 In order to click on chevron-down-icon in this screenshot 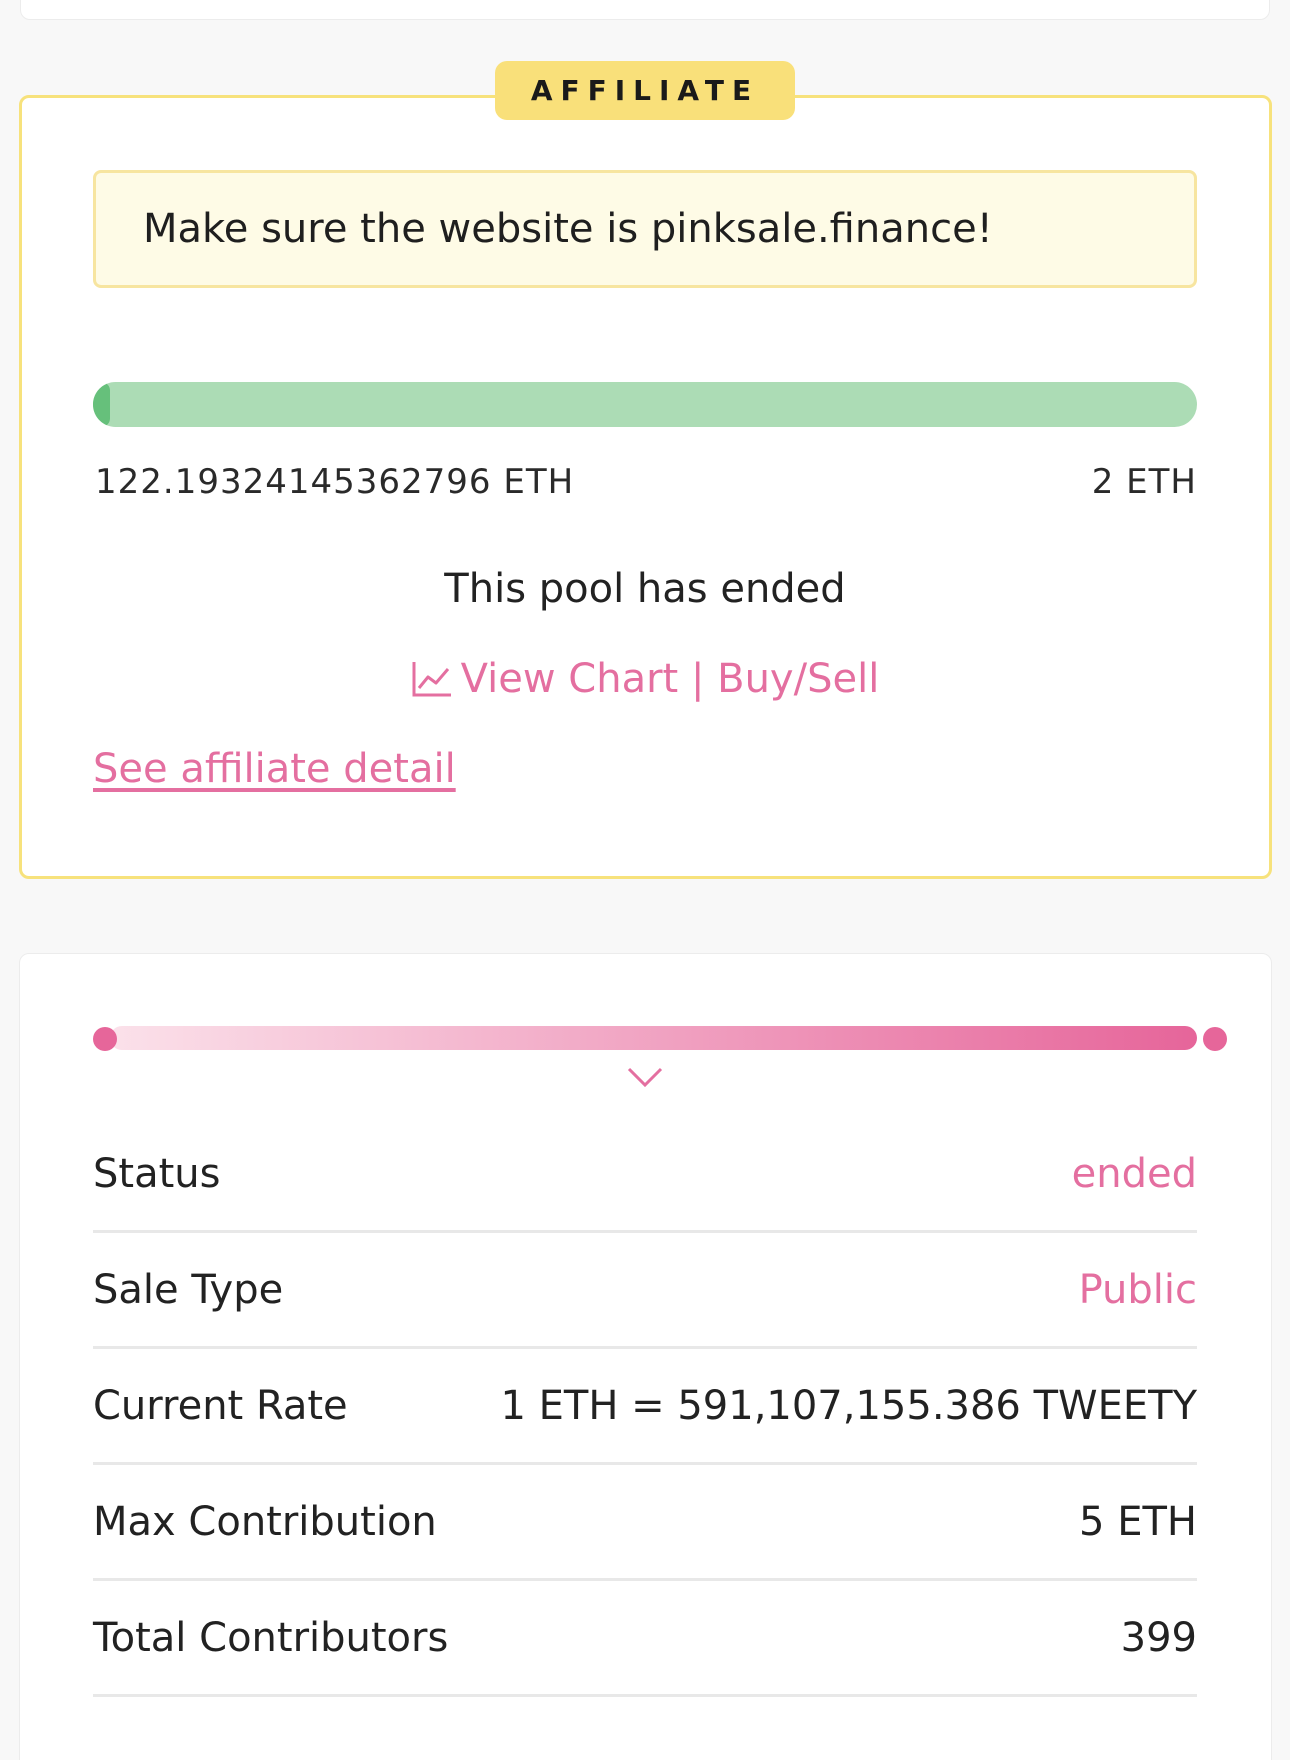, I will do `click(645, 1077)`.